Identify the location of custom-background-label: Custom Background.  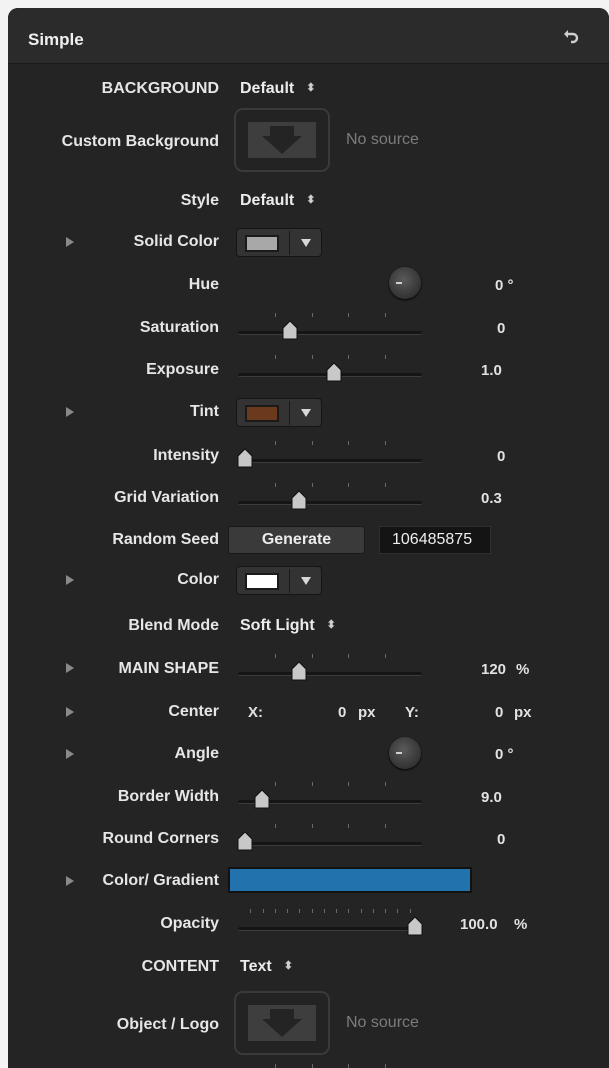
(140, 141).